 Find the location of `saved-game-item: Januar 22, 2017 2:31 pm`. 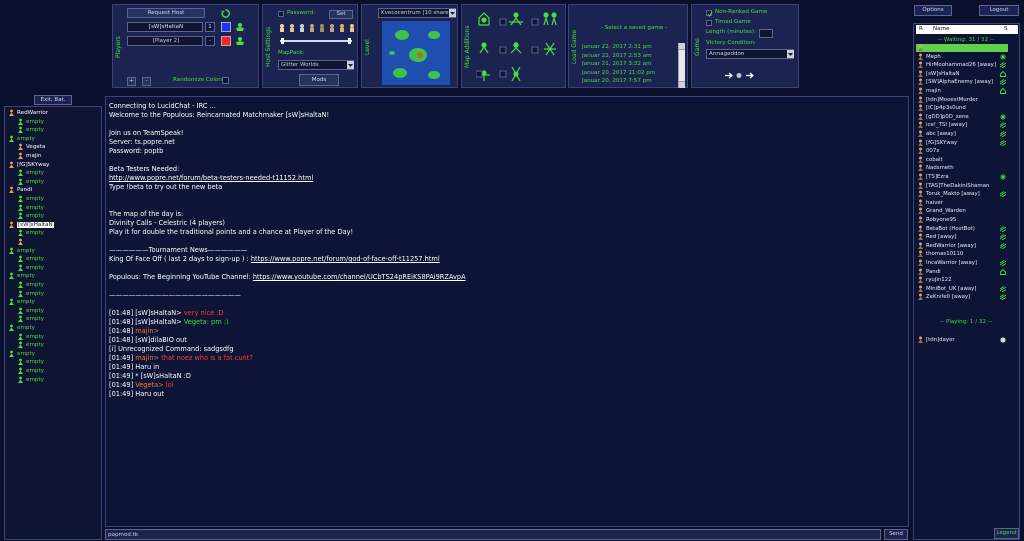

saved-game-item: Januar 22, 2017 2:31 pm is located at coordinates (628, 47).